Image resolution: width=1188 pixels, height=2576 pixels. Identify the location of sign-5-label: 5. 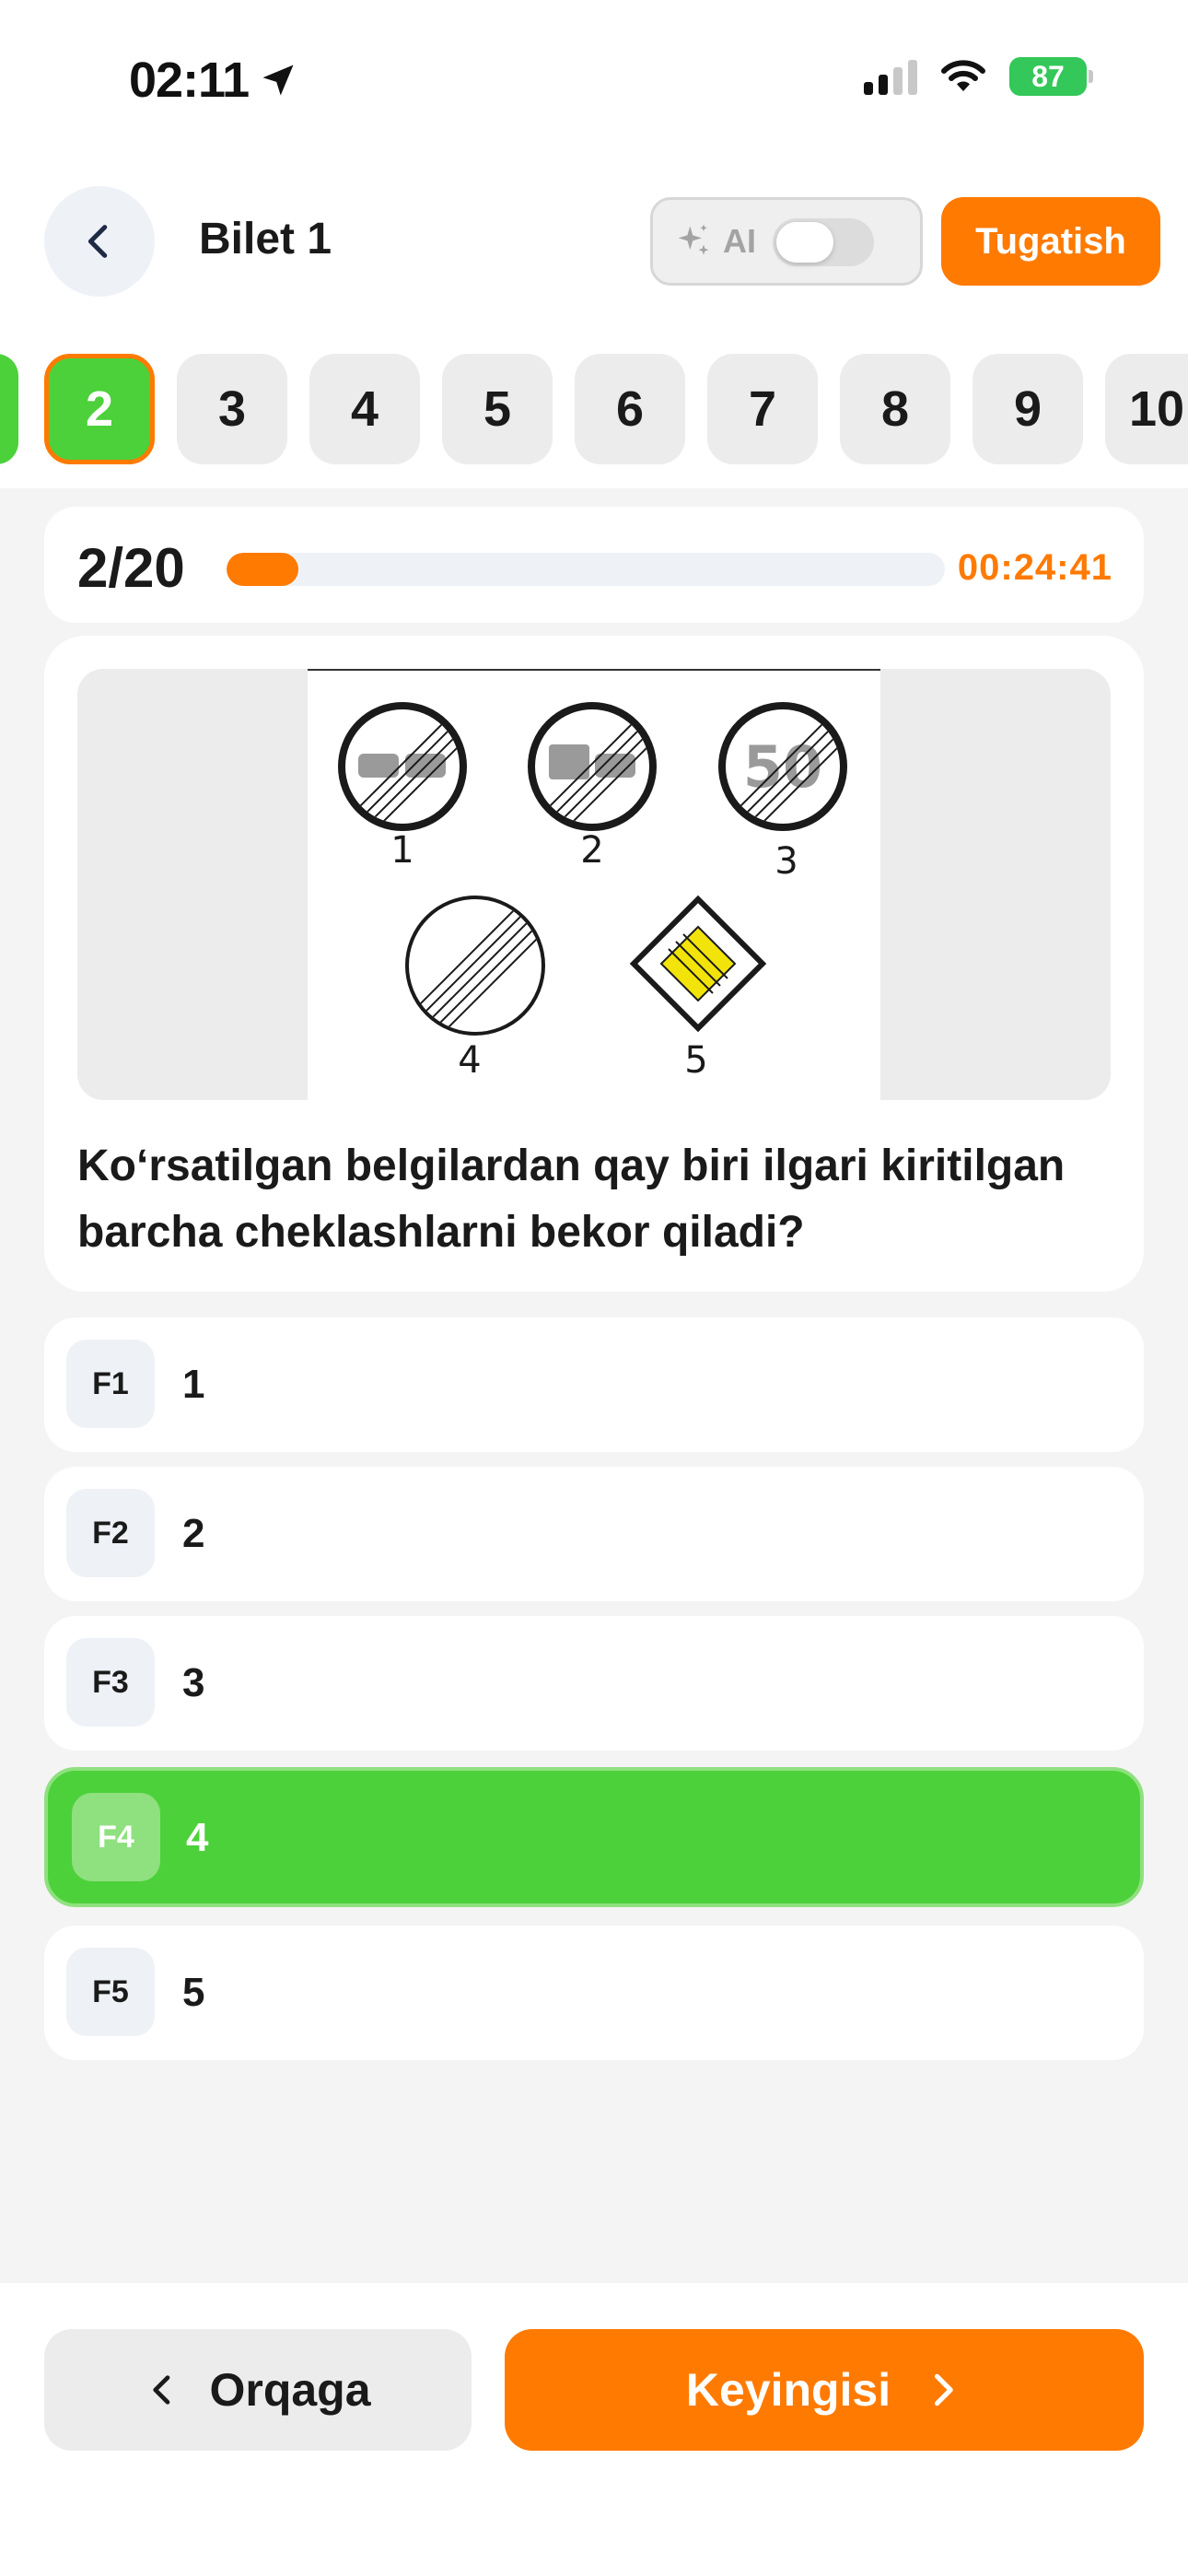
(695, 1060).